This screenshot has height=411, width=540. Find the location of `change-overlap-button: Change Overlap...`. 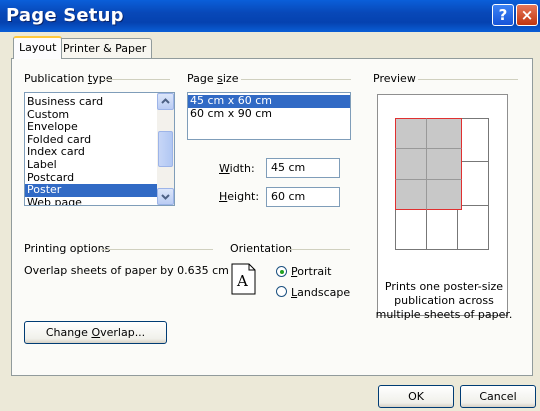

change-overlap-button: Change Overlap... is located at coordinates (95, 332).